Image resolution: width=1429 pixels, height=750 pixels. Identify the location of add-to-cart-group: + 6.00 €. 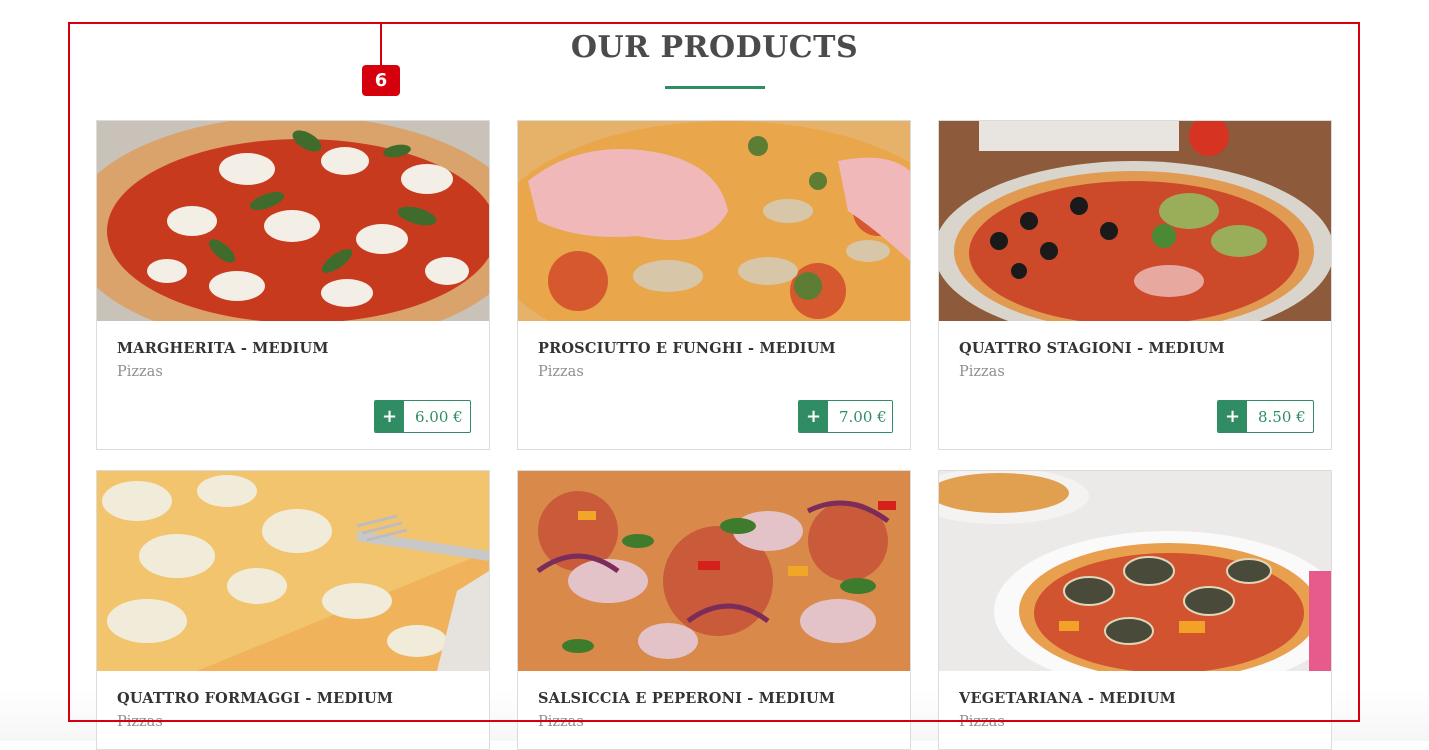
(422, 416).